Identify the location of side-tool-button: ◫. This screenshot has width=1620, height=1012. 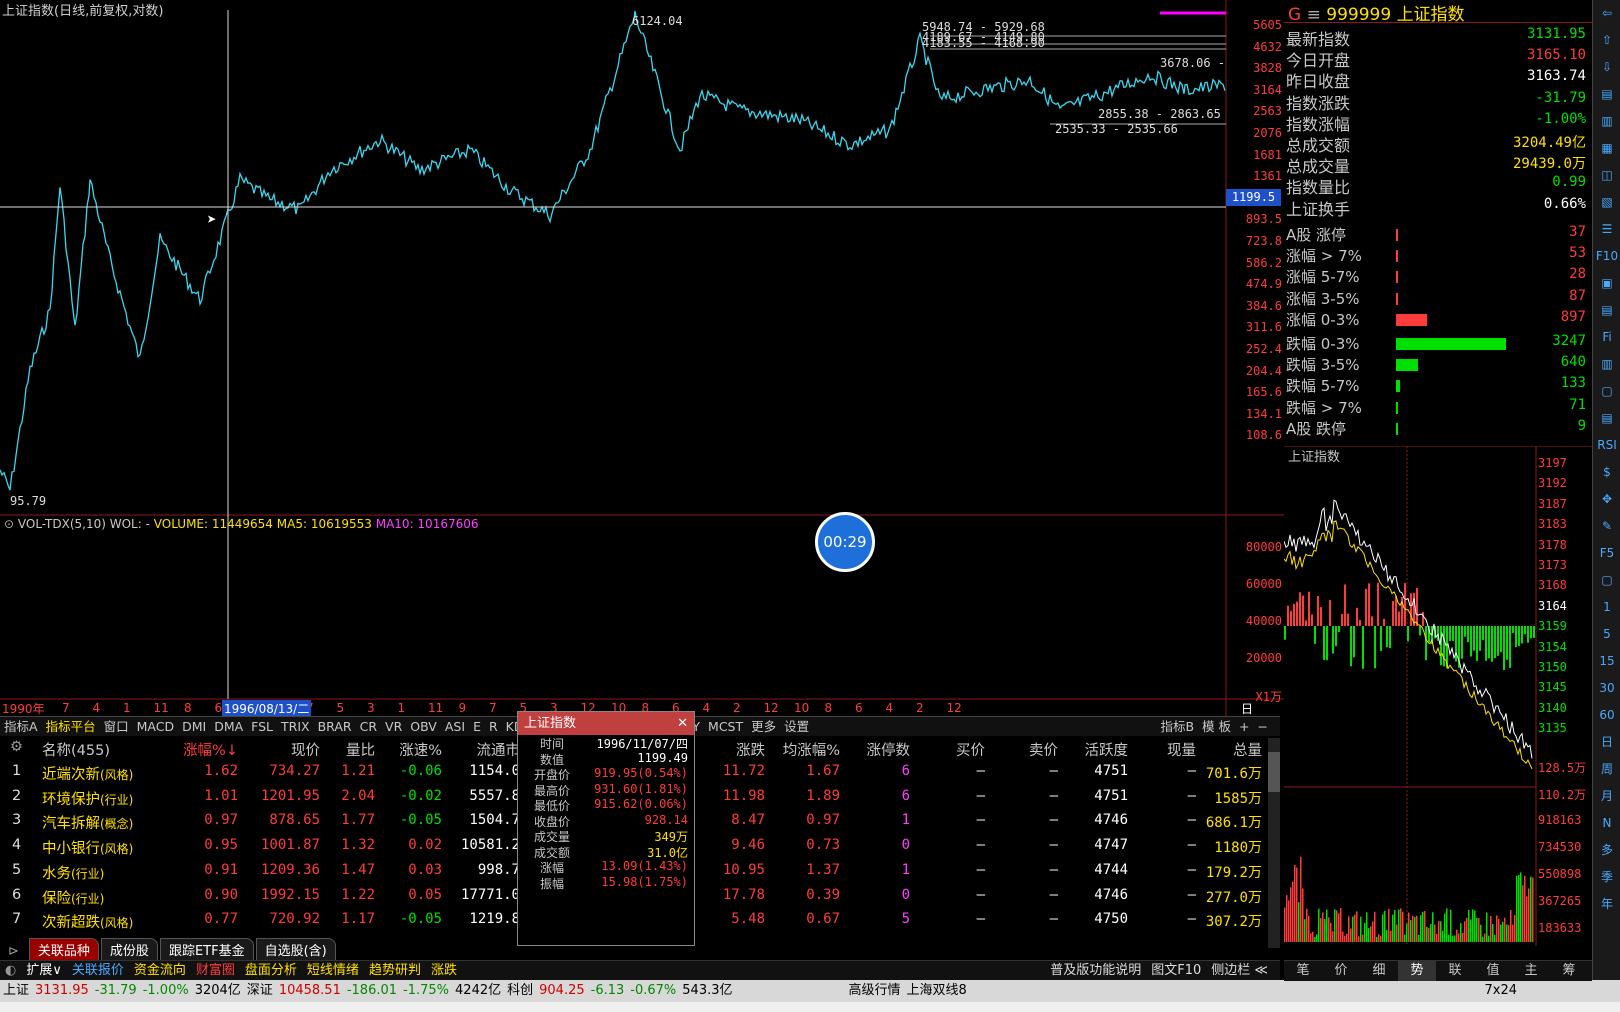
(1606, 175).